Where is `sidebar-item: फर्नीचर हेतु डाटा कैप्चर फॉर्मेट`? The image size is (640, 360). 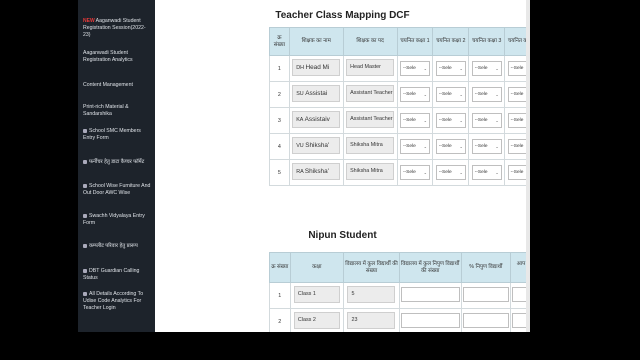
sidebar-item: फर्नीचर हेतु डाटा कैप्चर फॉर्मेट is located at coordinates (116, 162).